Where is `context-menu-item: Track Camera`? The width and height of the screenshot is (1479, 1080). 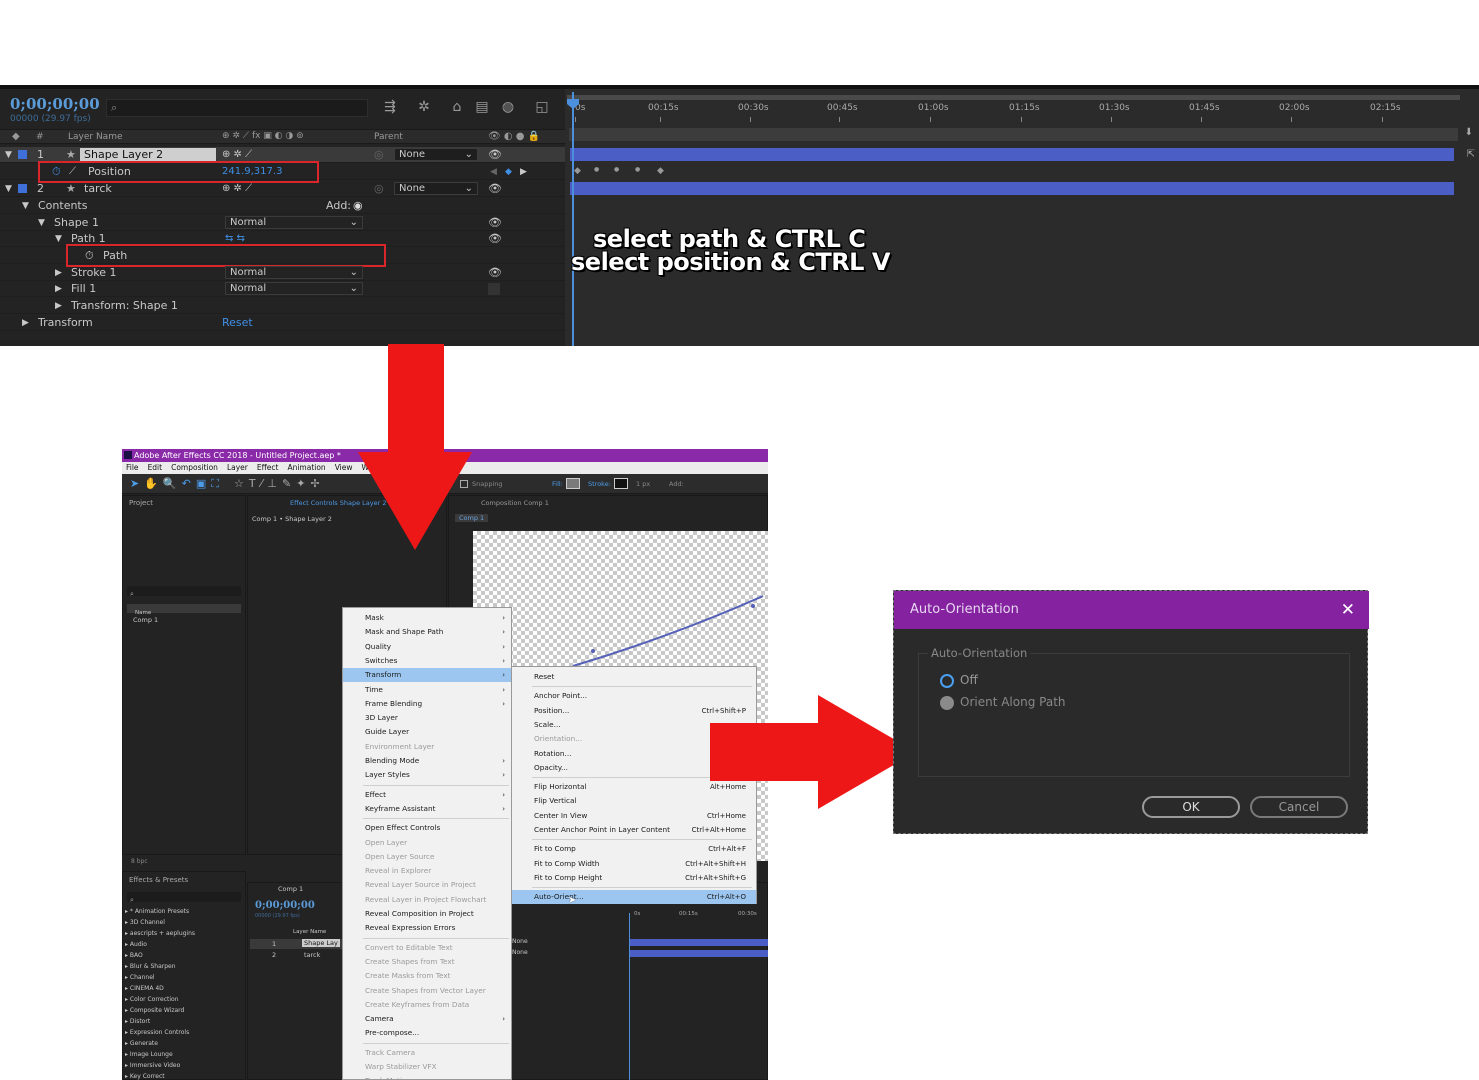 context-menu-item: Track Camera is located at coordinates (427, 1053).